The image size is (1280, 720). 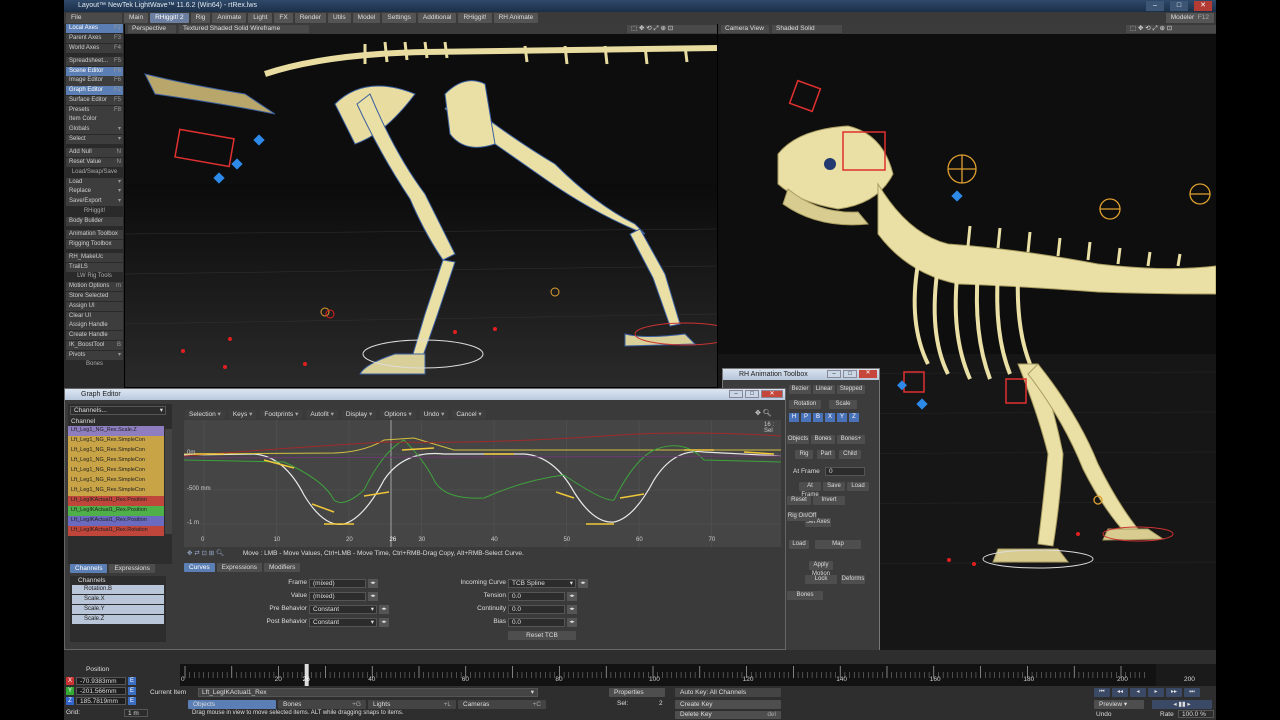 I want to click on toolbar-item-pivots: Pivots ▾, so click(x=94, y=355).